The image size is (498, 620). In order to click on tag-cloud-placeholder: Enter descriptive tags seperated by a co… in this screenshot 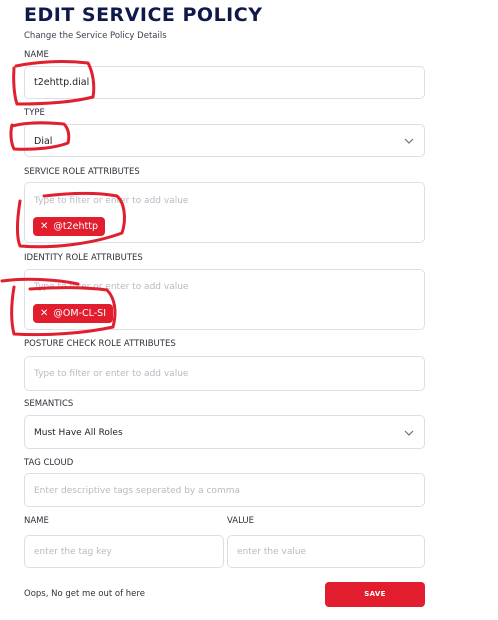, I will do `click(137, 491)`.